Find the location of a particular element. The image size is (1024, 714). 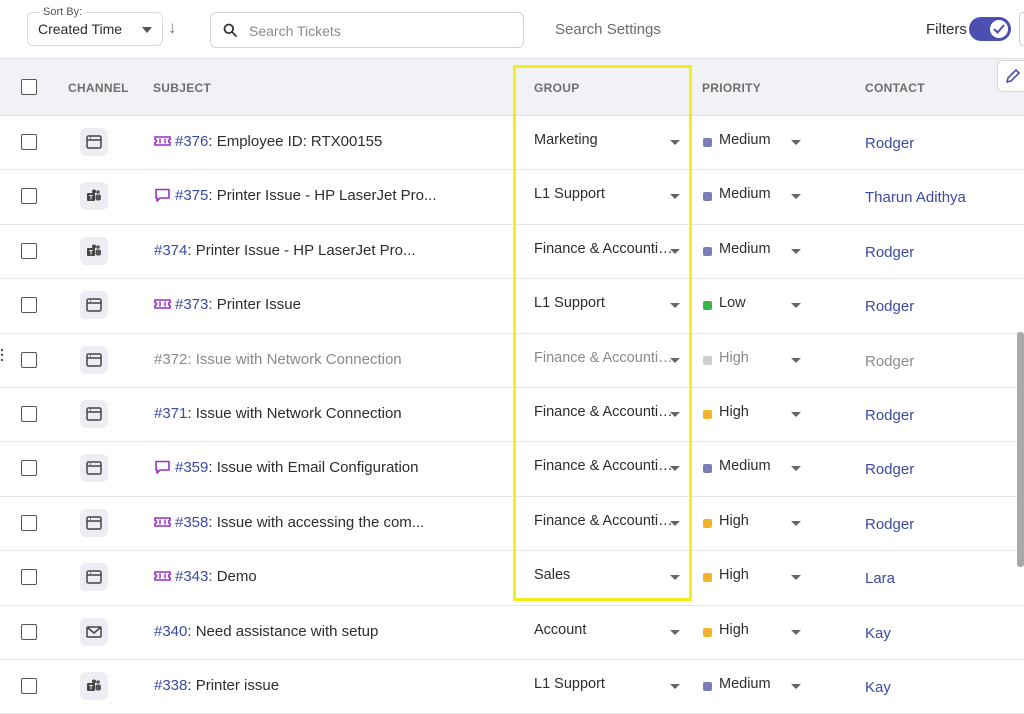

ticket-subject-link: #343: Demo is located at coordinates (205, 576).